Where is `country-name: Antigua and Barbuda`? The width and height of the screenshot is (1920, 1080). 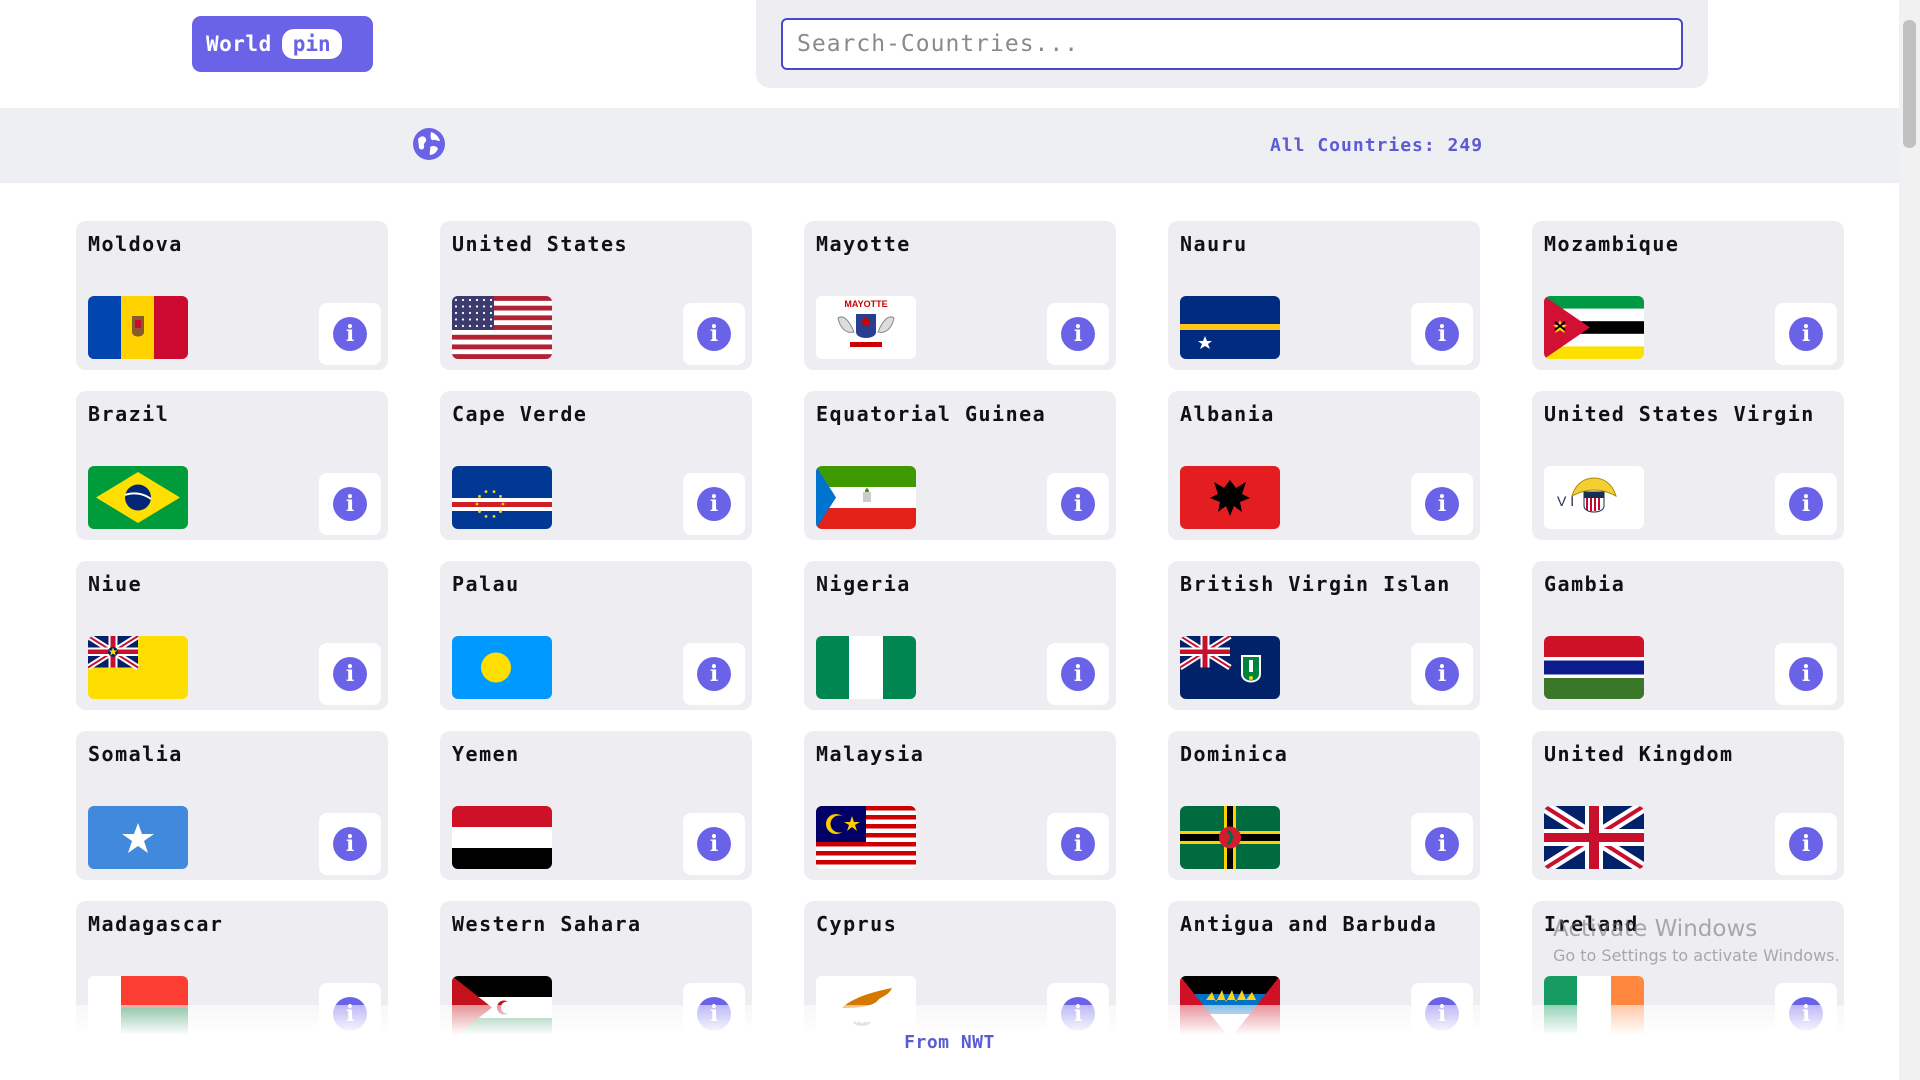
country-name: Antigua and Barbuda is located at coordinates (1309, 924).